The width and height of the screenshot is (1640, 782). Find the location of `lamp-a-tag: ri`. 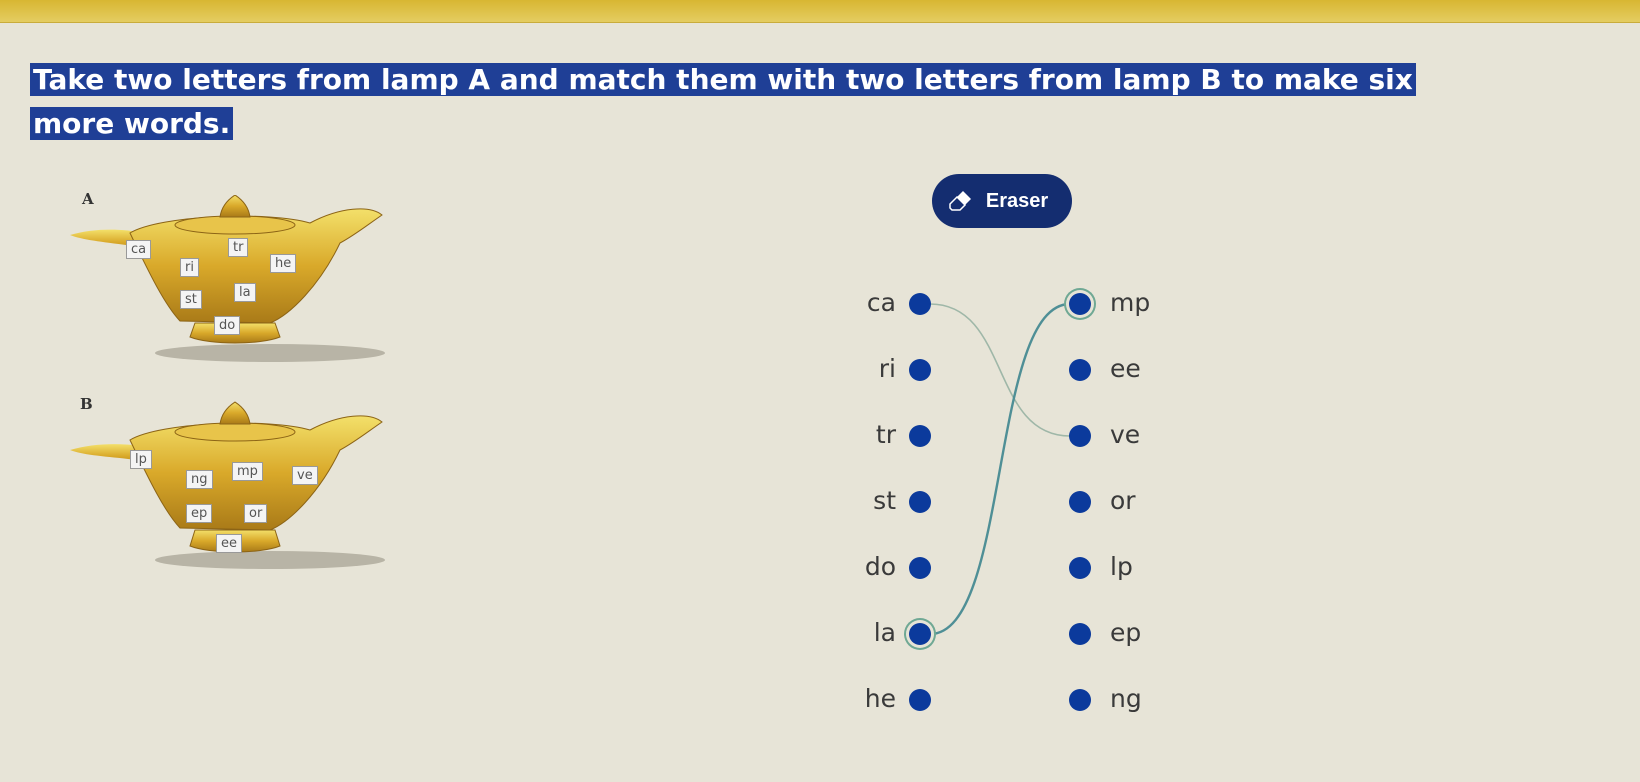

lamp-a-tag: ri is located at coordinates (189, 267).